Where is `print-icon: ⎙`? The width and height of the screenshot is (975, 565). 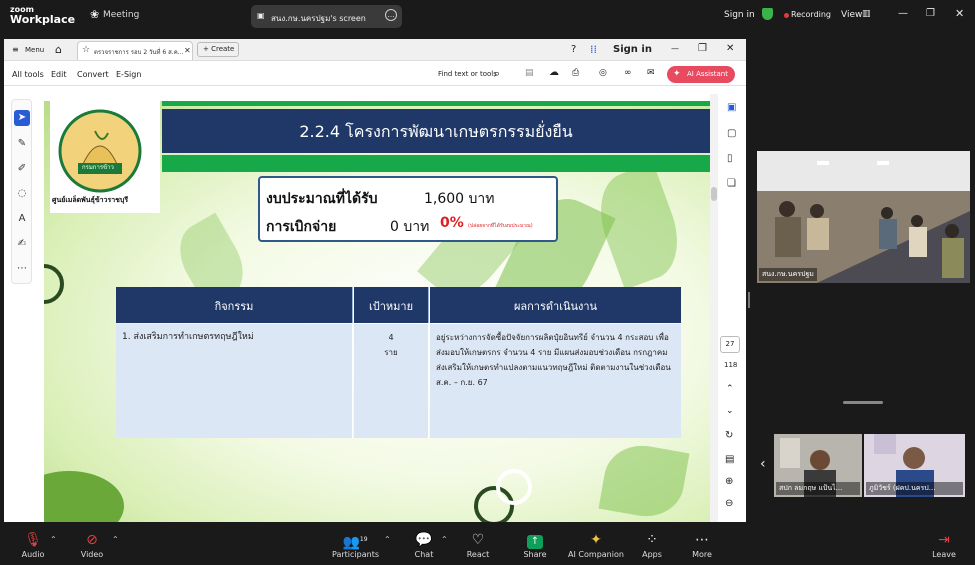
print-icon: ⎙ is located at coordinates (575, 73).